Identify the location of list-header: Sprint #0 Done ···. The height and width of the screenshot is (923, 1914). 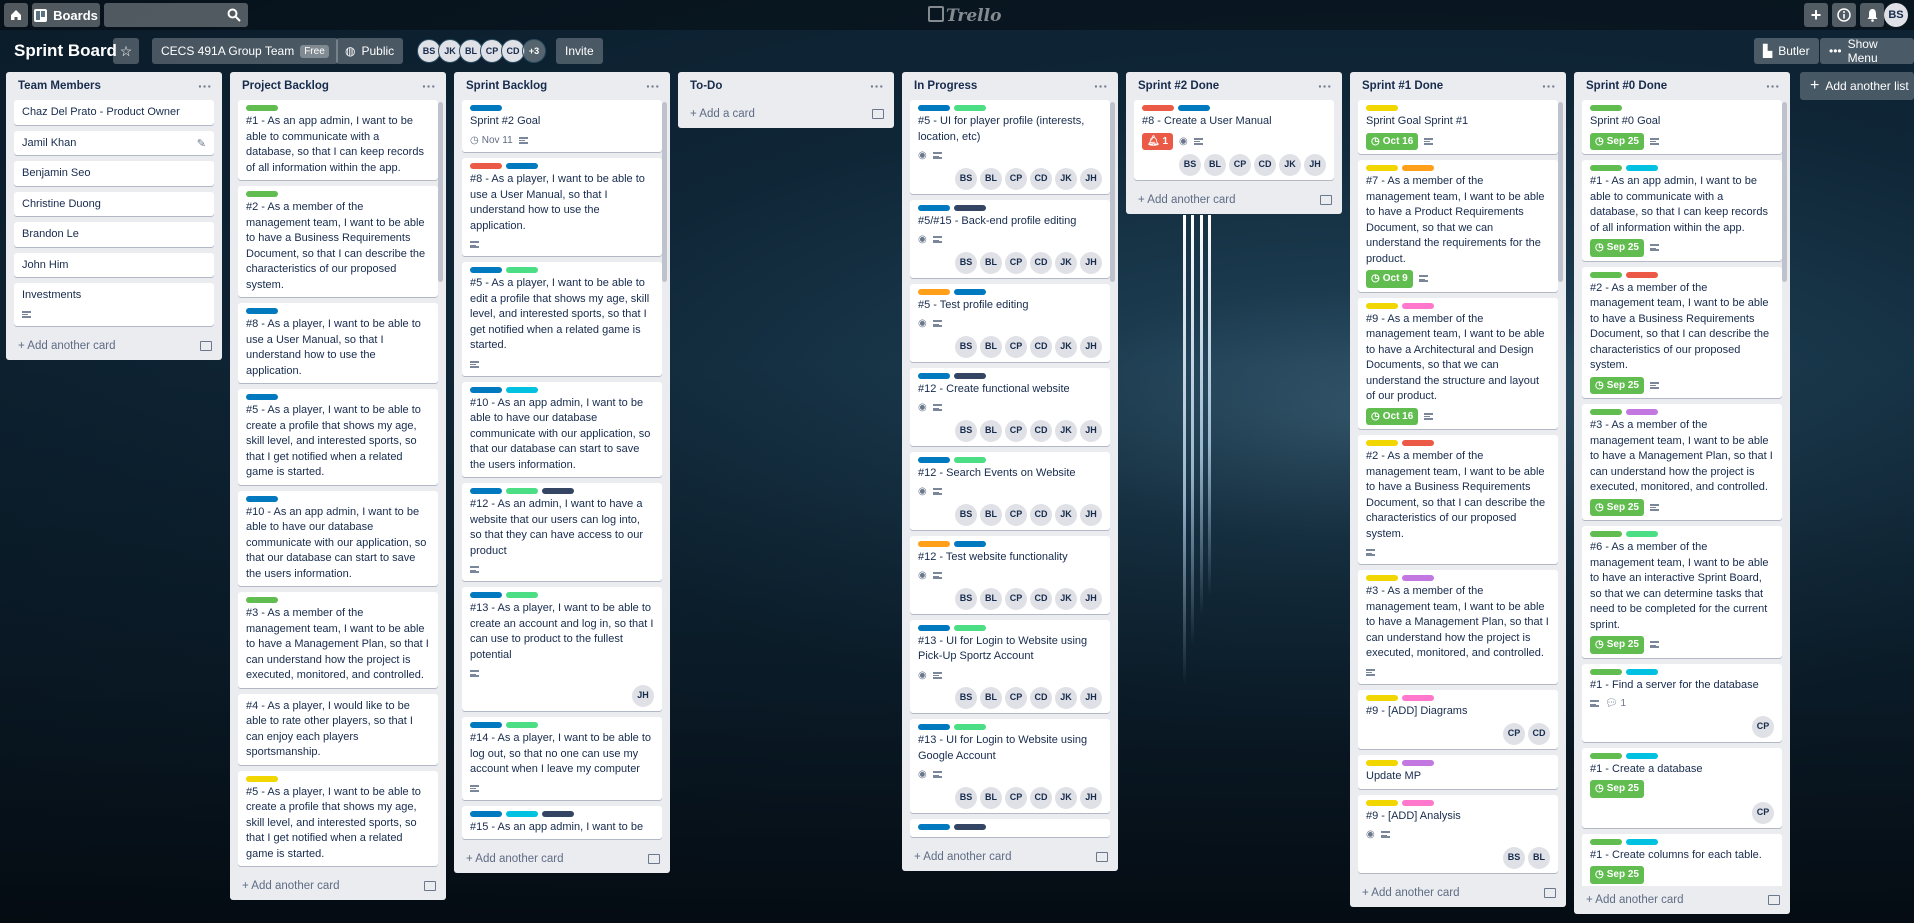
(1682, 86).